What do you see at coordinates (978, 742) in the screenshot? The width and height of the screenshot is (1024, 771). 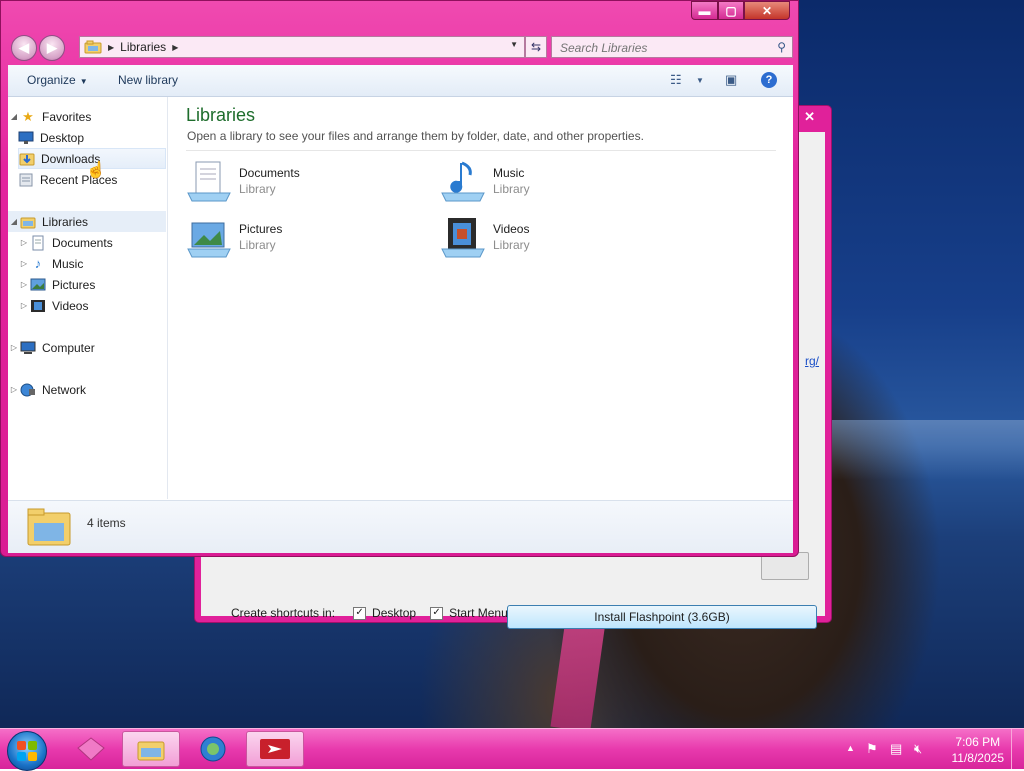 I see `clock-time: 7:06 PM` at bounding box center [978, 742].